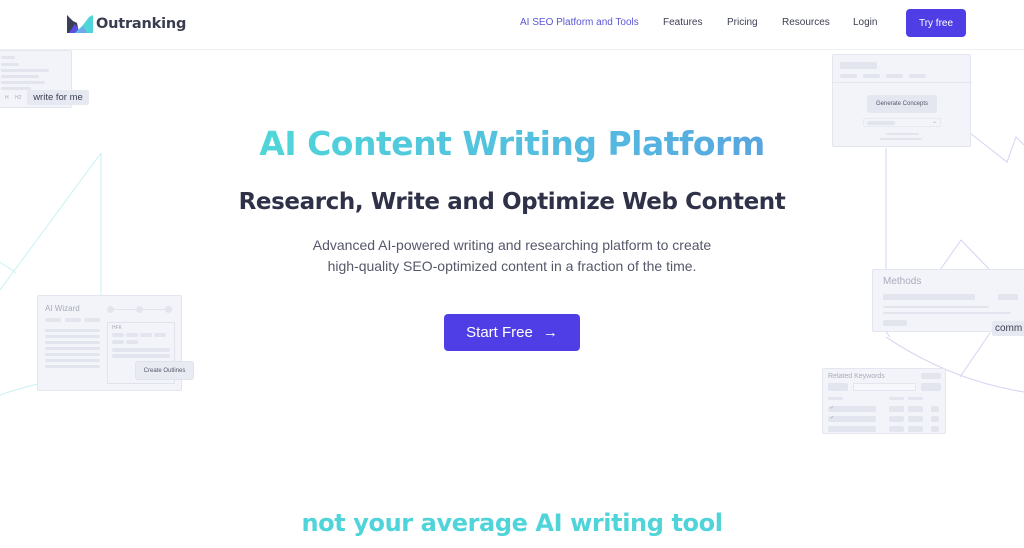 The height and width of the screenshot is (548, 1024). I want to click on hero-subtitle: Research, Write and Optimize Web Content, so click(512, 202).